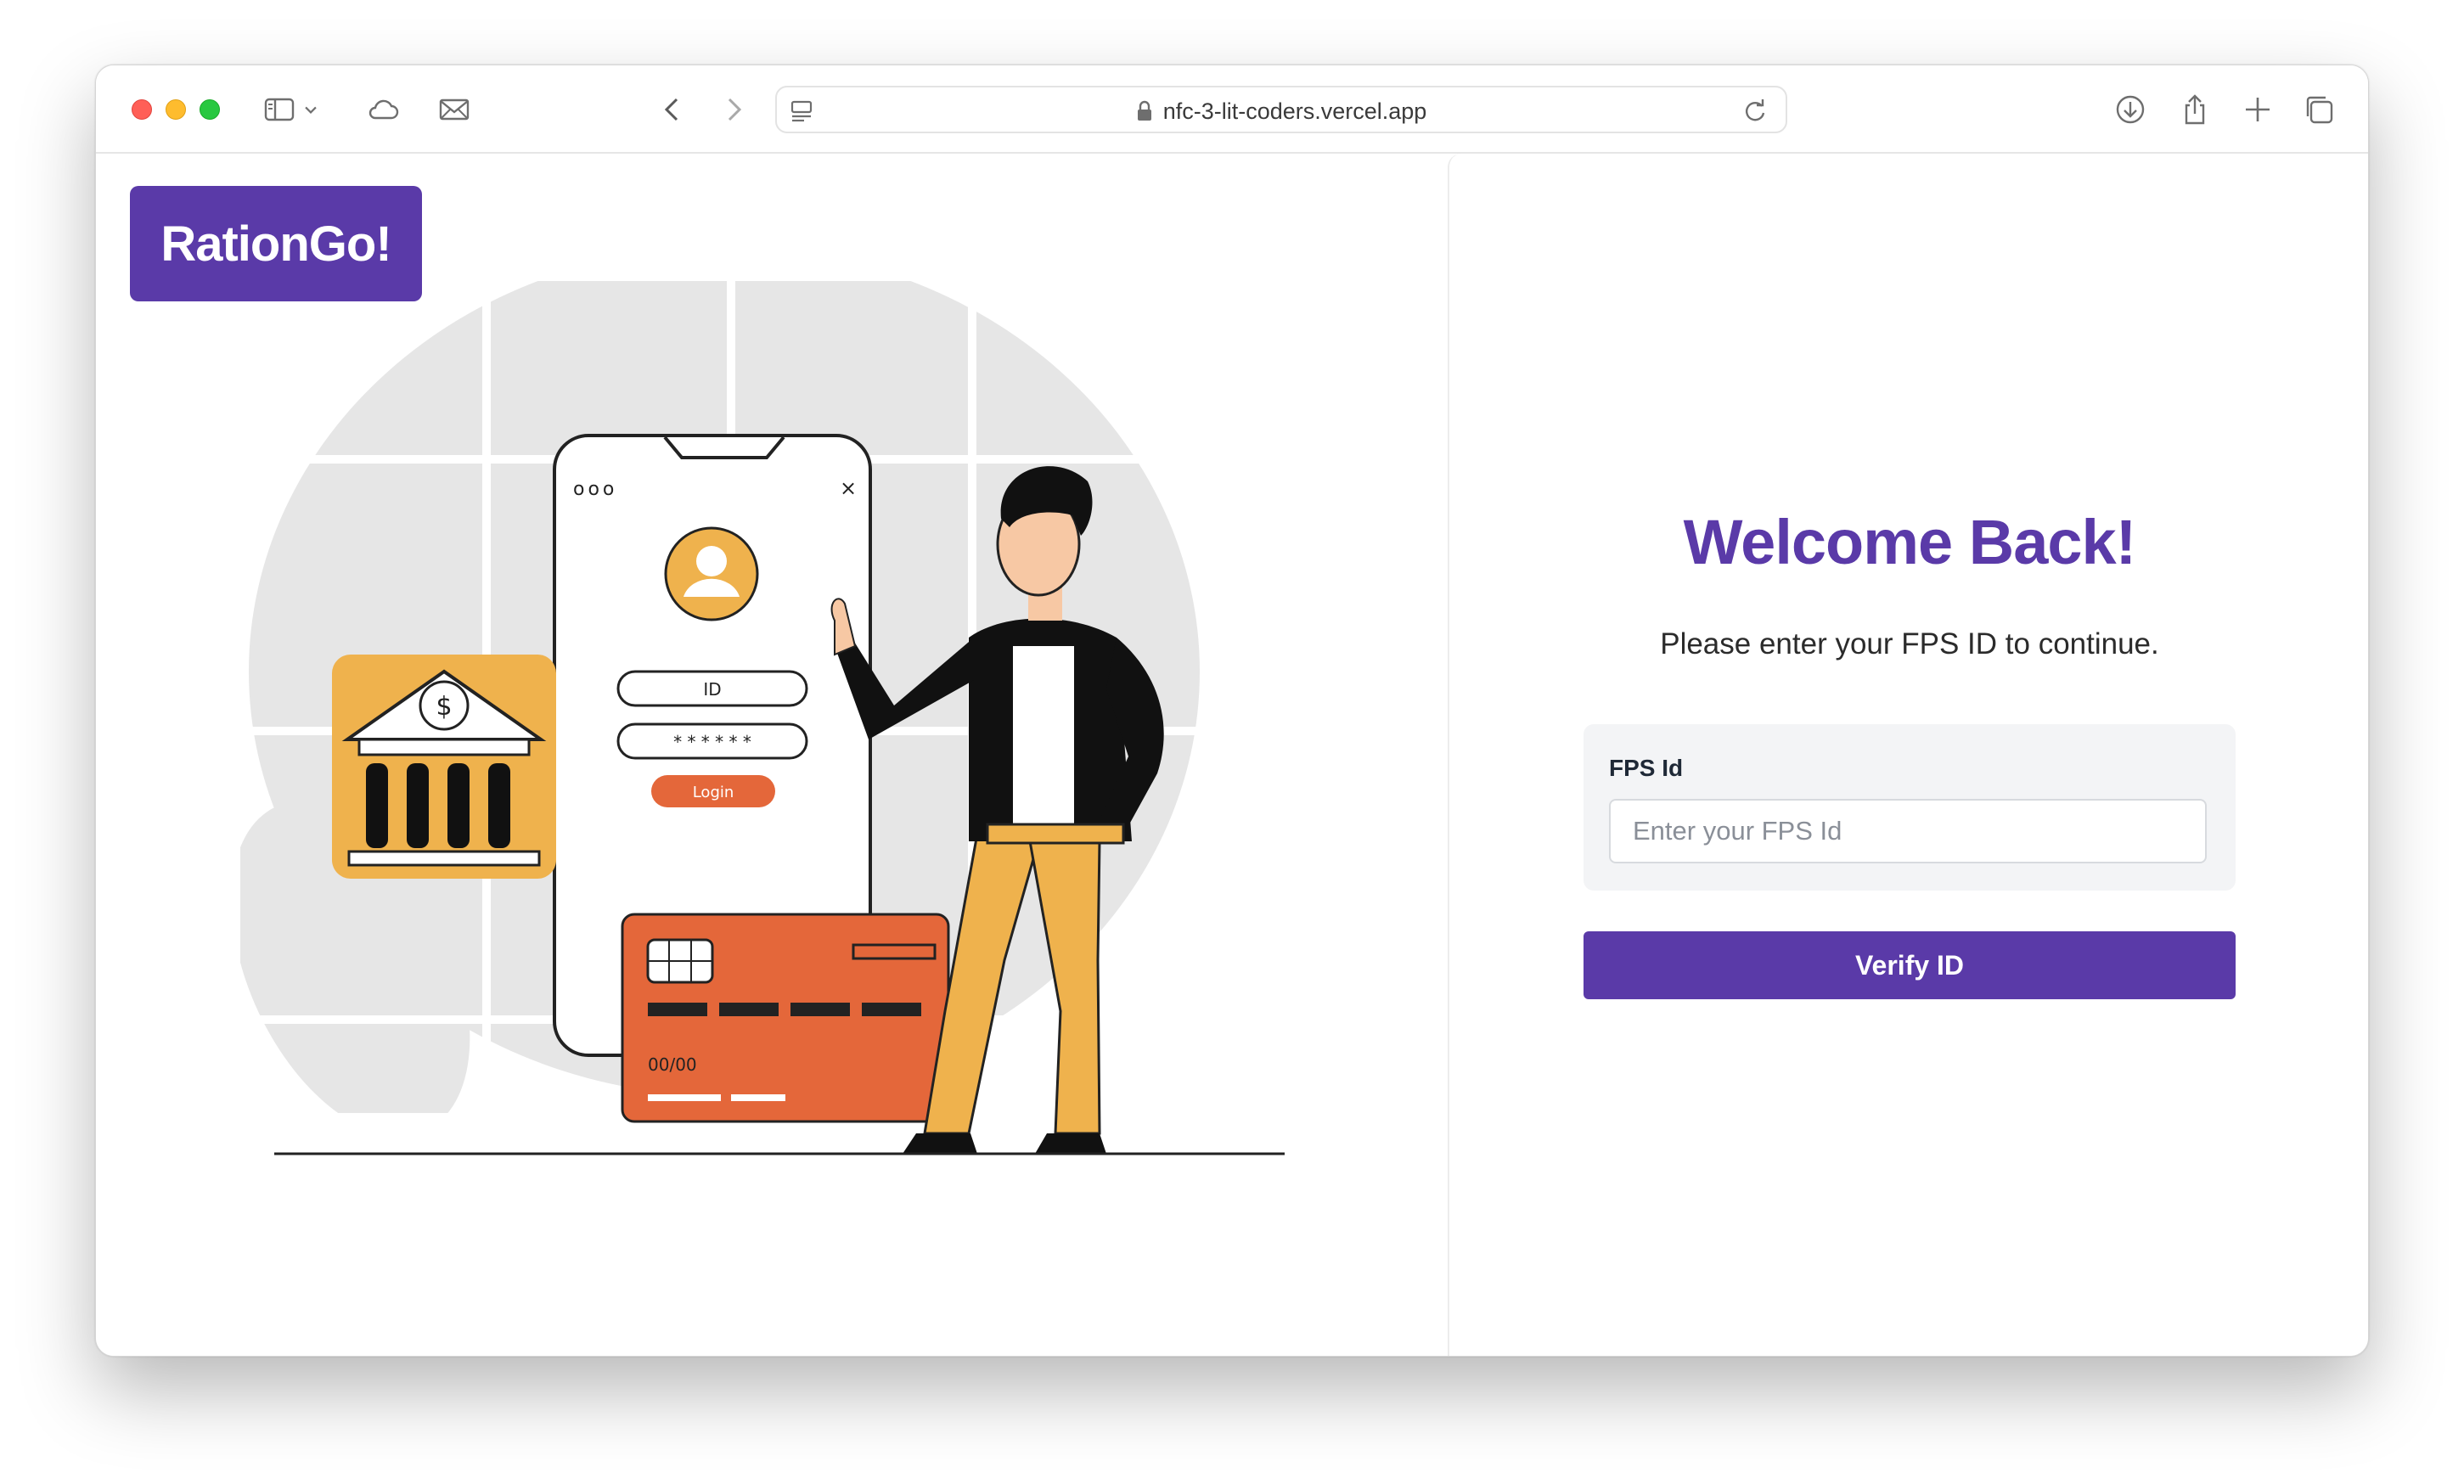 The width and height of the screenshot is (2464, 1484). I want to click on fps-id-form: FPS Id, so click(1910, 808).